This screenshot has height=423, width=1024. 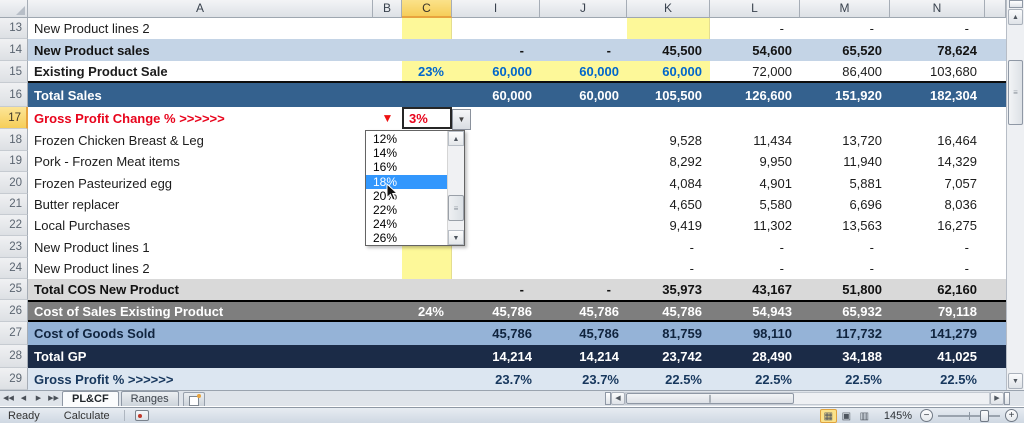 What do you see at coordinates (496, 28) in the screenshot?
I see `cell-I13` at bounding box center [496, 28].